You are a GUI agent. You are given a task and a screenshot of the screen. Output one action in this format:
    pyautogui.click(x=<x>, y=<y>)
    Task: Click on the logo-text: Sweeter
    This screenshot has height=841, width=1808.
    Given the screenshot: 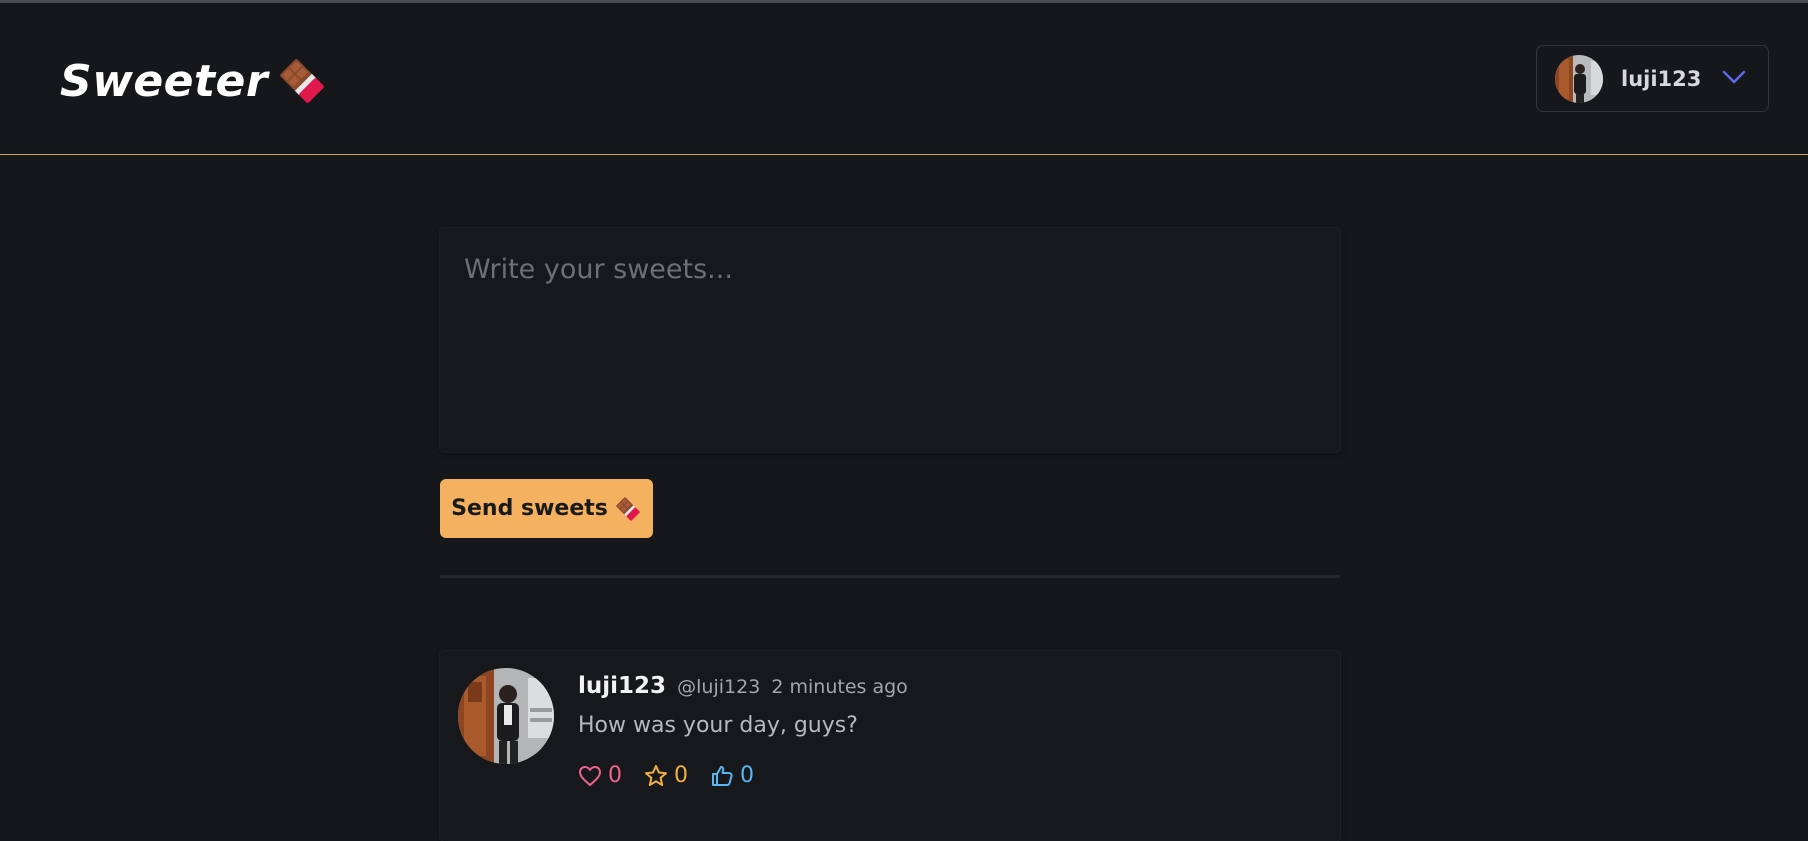 What is the action you would take?
    pyautogui.click(x=164, y=81)
    